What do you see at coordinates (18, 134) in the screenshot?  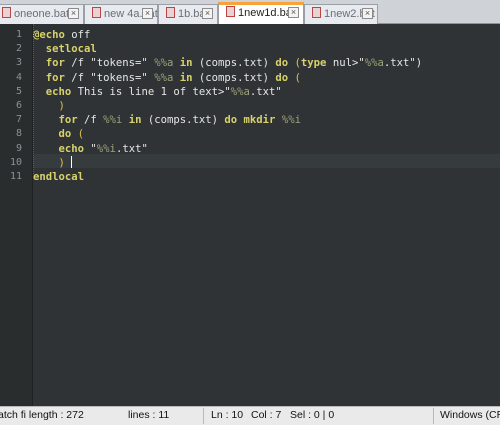 I see `line-number: 8` at bounding box center [18, 134].